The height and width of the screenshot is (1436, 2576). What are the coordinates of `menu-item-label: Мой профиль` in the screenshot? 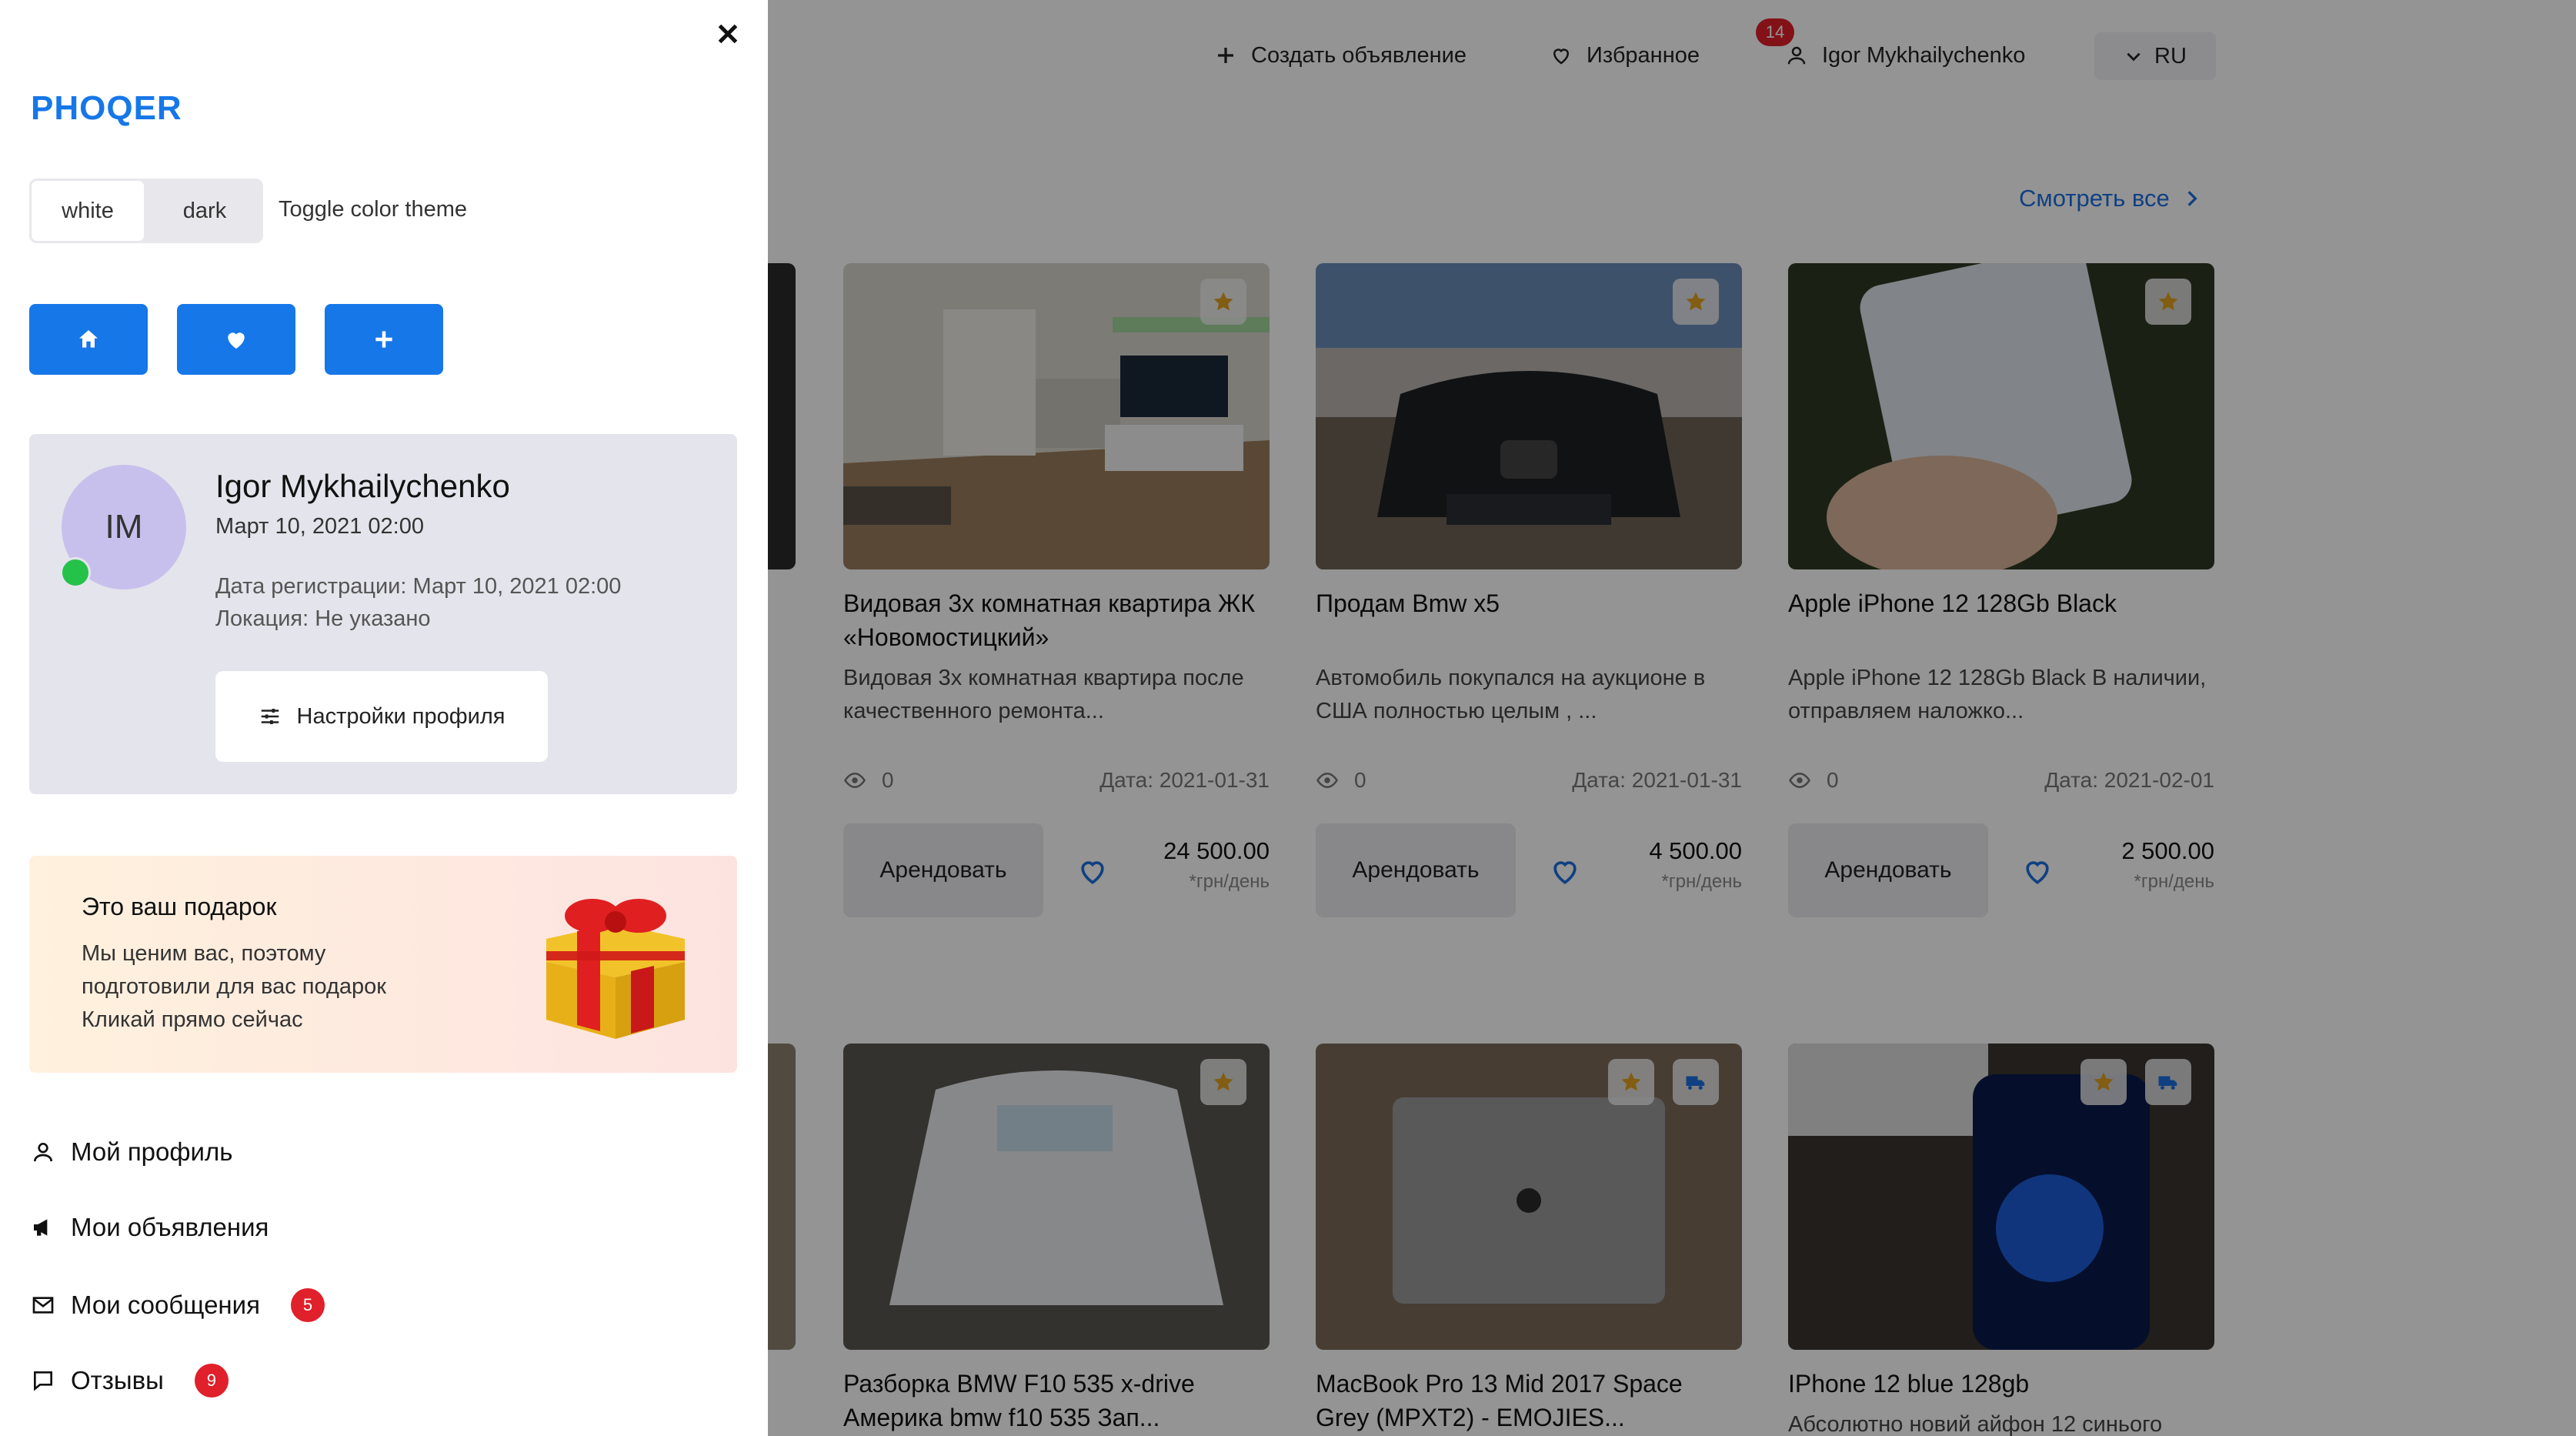 It's located at (152, 1151).